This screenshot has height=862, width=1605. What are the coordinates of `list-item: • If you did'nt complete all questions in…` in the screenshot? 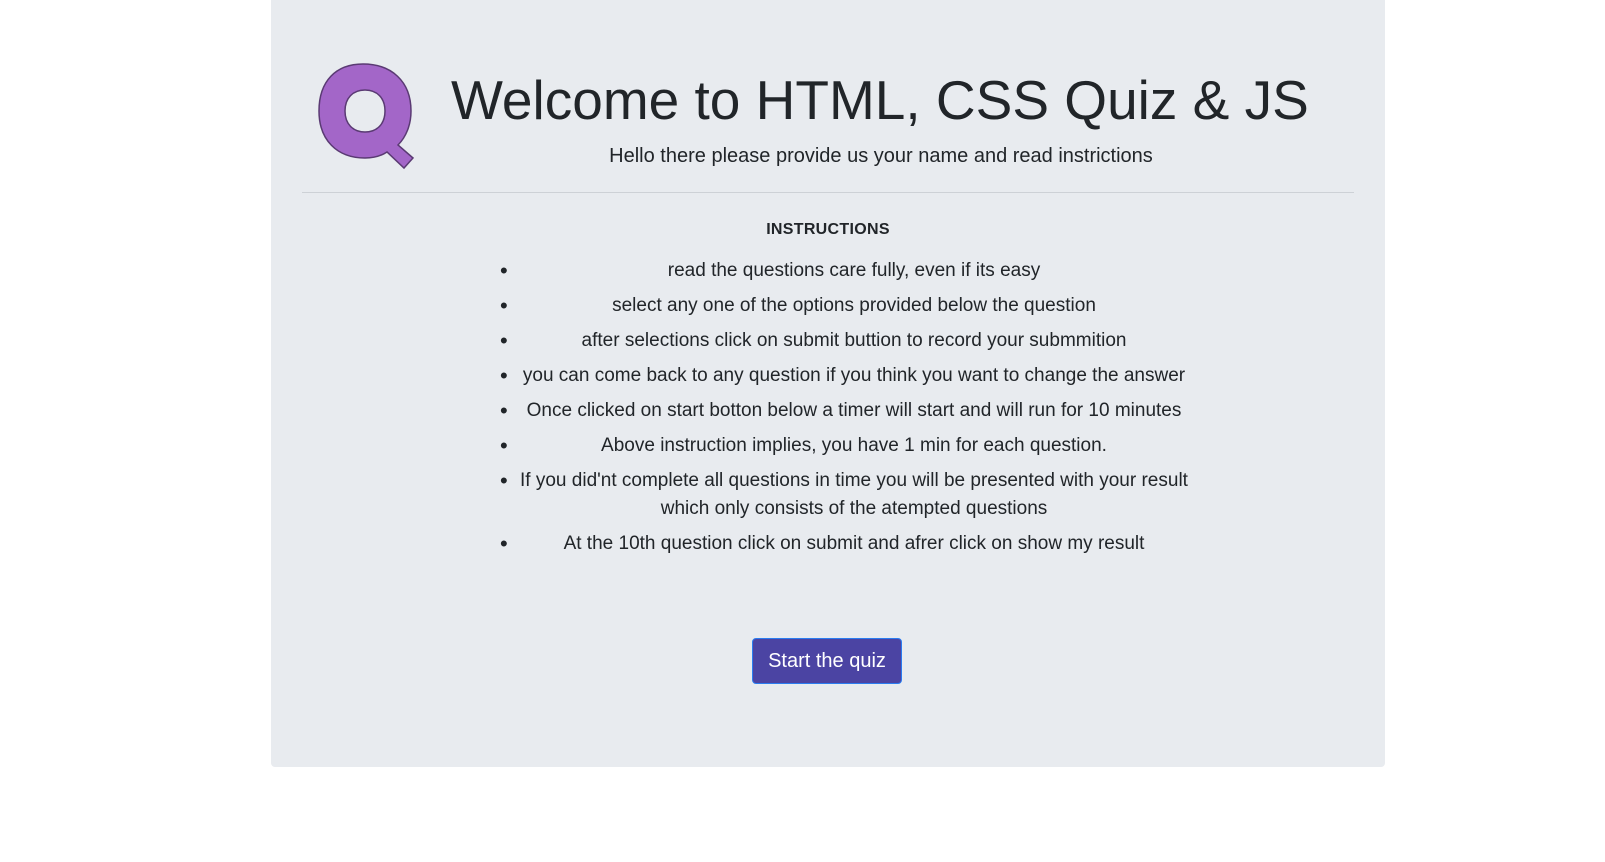 It's located at (844, 493).